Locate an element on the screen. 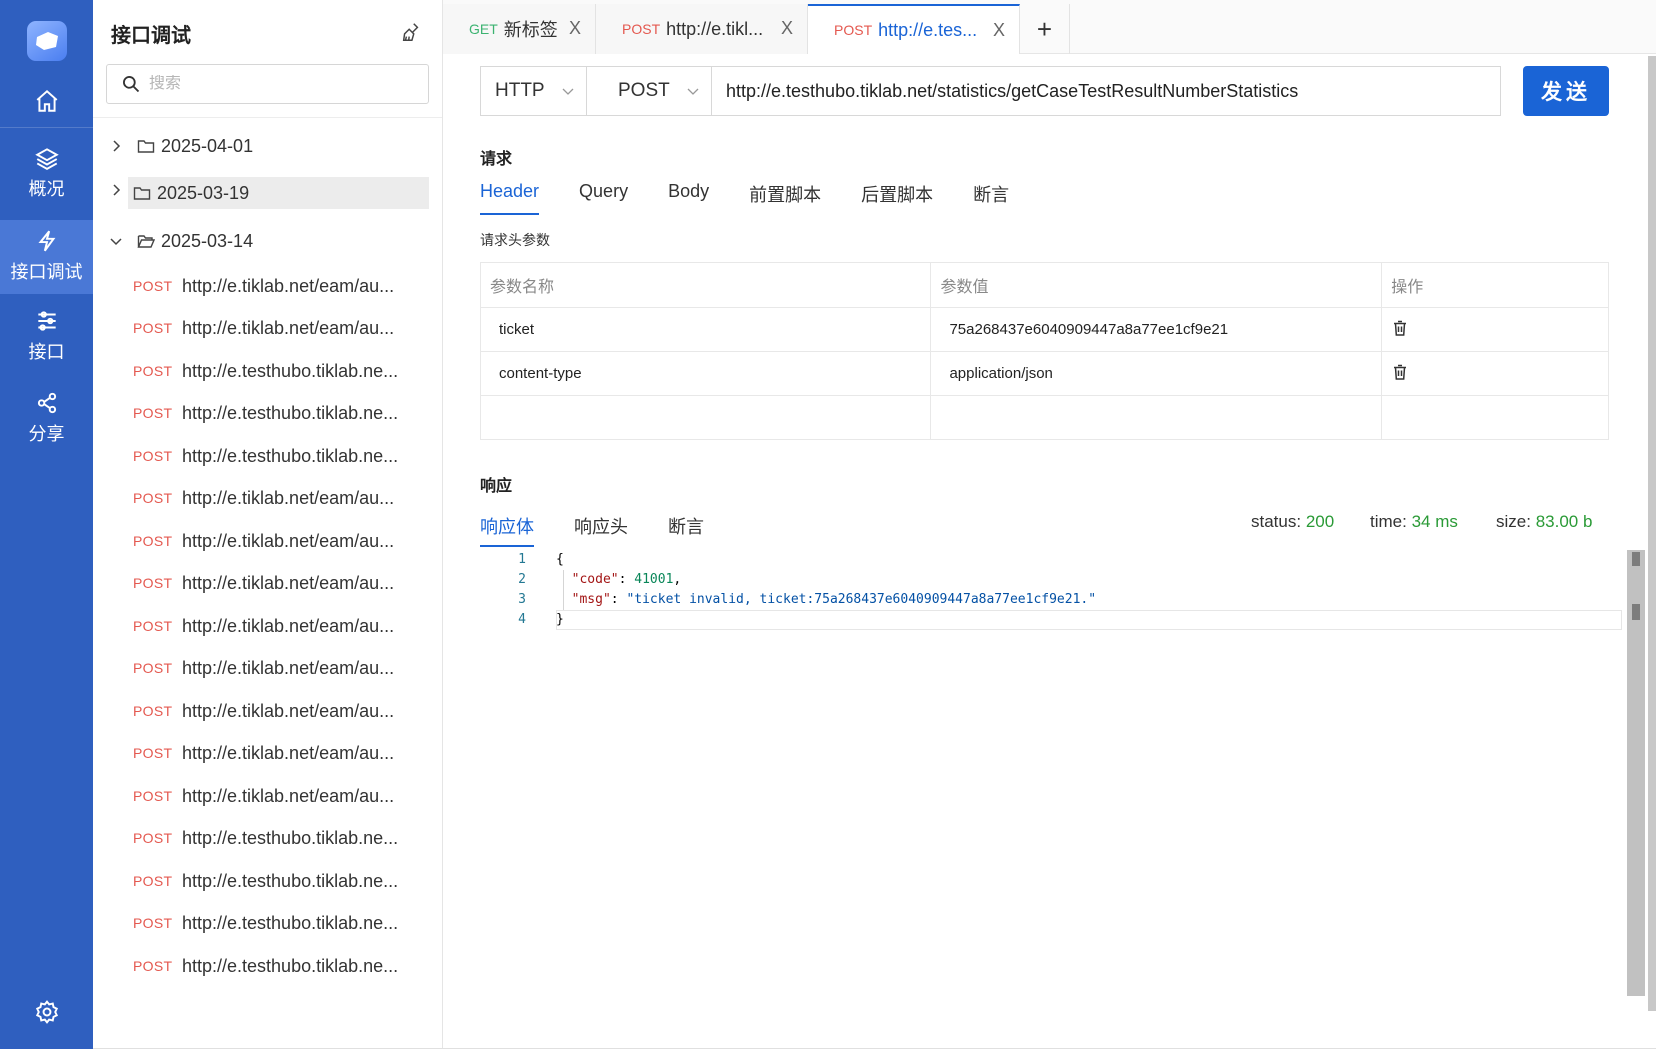  logo-icon is located at coordinates (47, 41).